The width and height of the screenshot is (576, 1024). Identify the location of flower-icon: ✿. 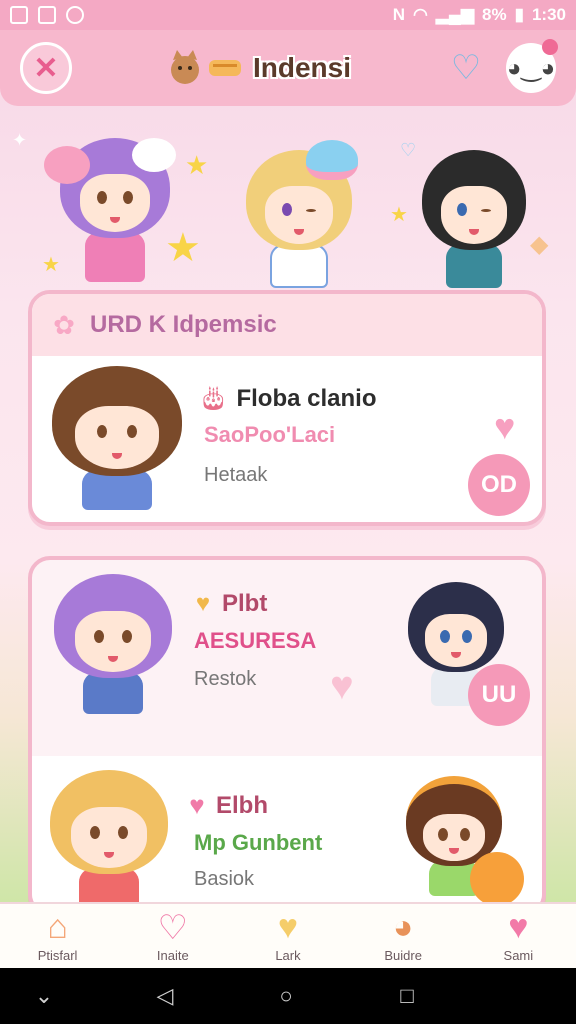
(64, 324).